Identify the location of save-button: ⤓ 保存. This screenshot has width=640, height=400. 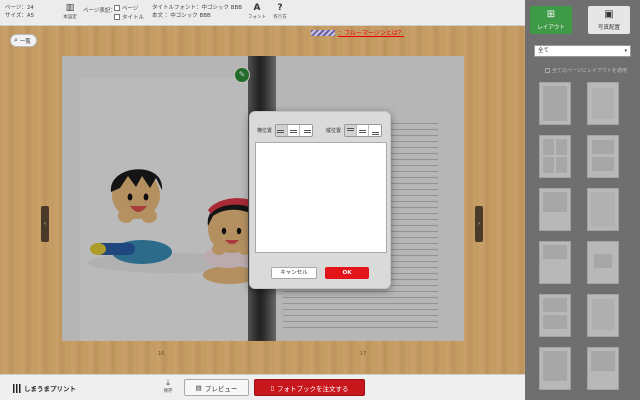
(168, 386).